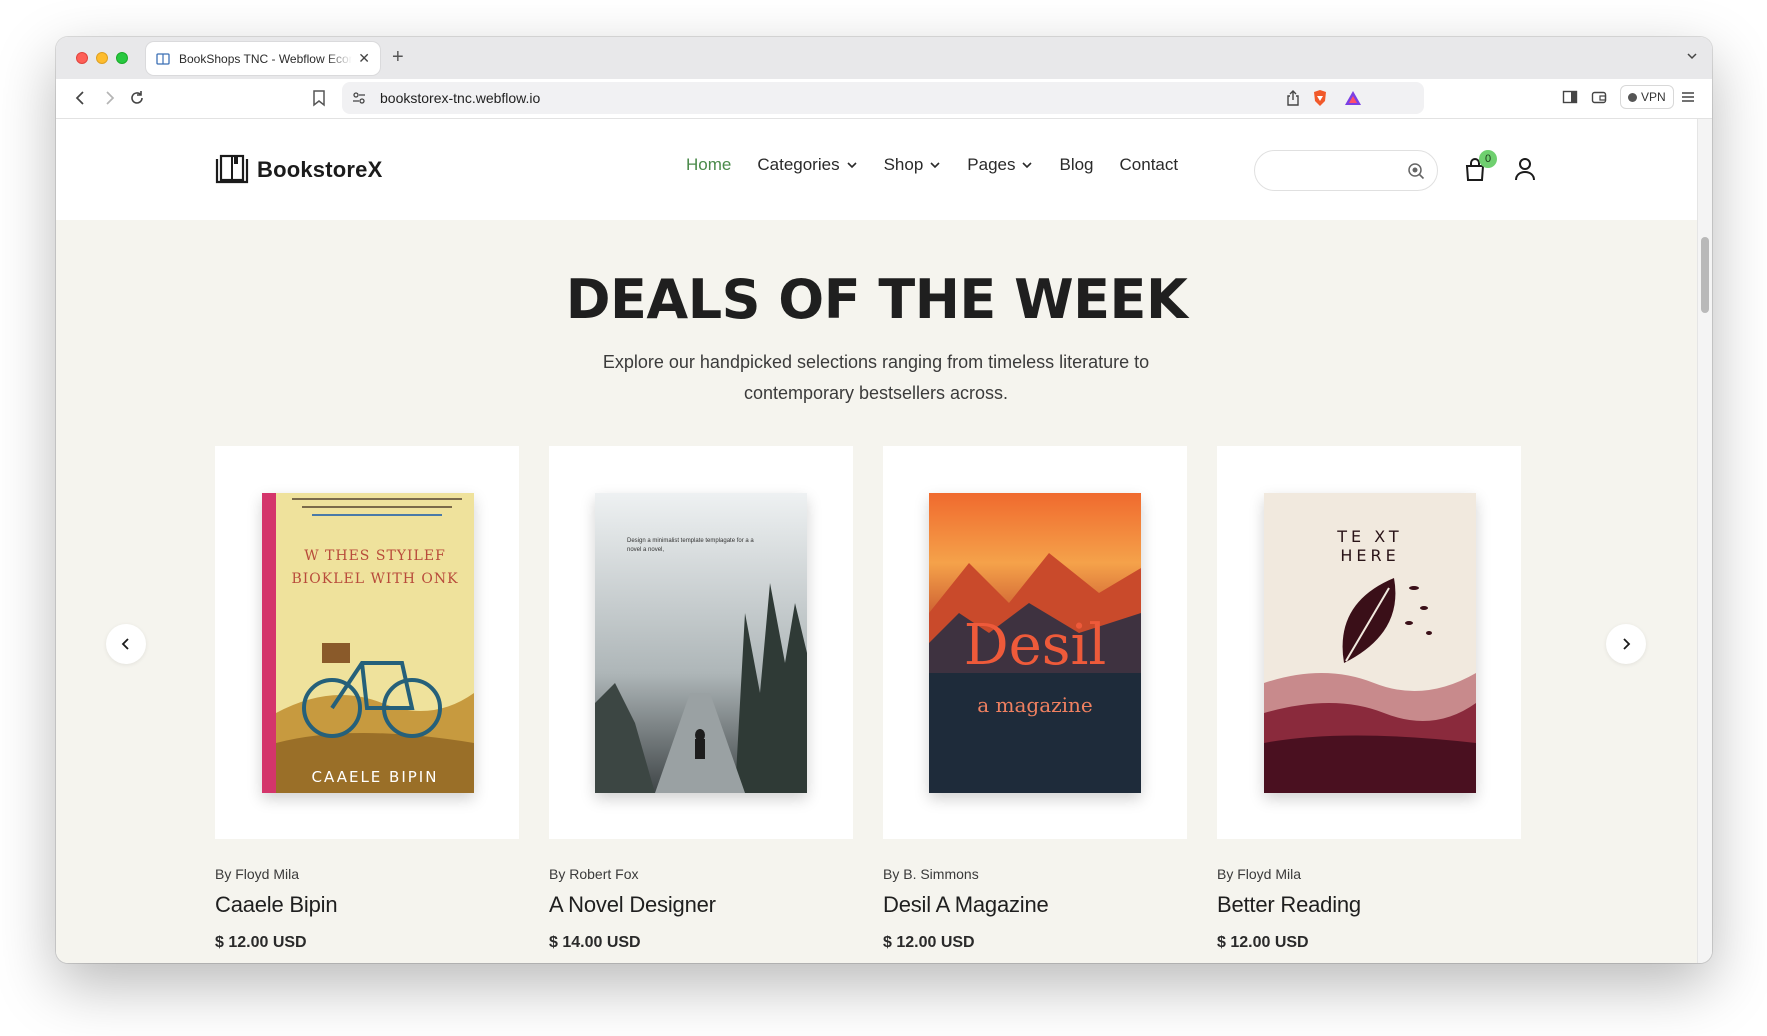 This screenshot has height=1036, width=1767. What do you see at coordinates (367, 905) in the screenshot?
I see `product-title: Caaele Bipin` at bounding box center [367, 905].